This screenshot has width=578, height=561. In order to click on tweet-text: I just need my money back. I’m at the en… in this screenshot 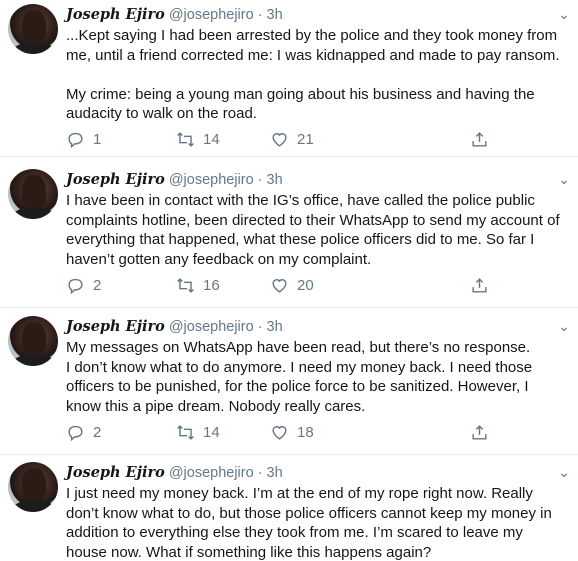, I will do `click(316, 522)`.